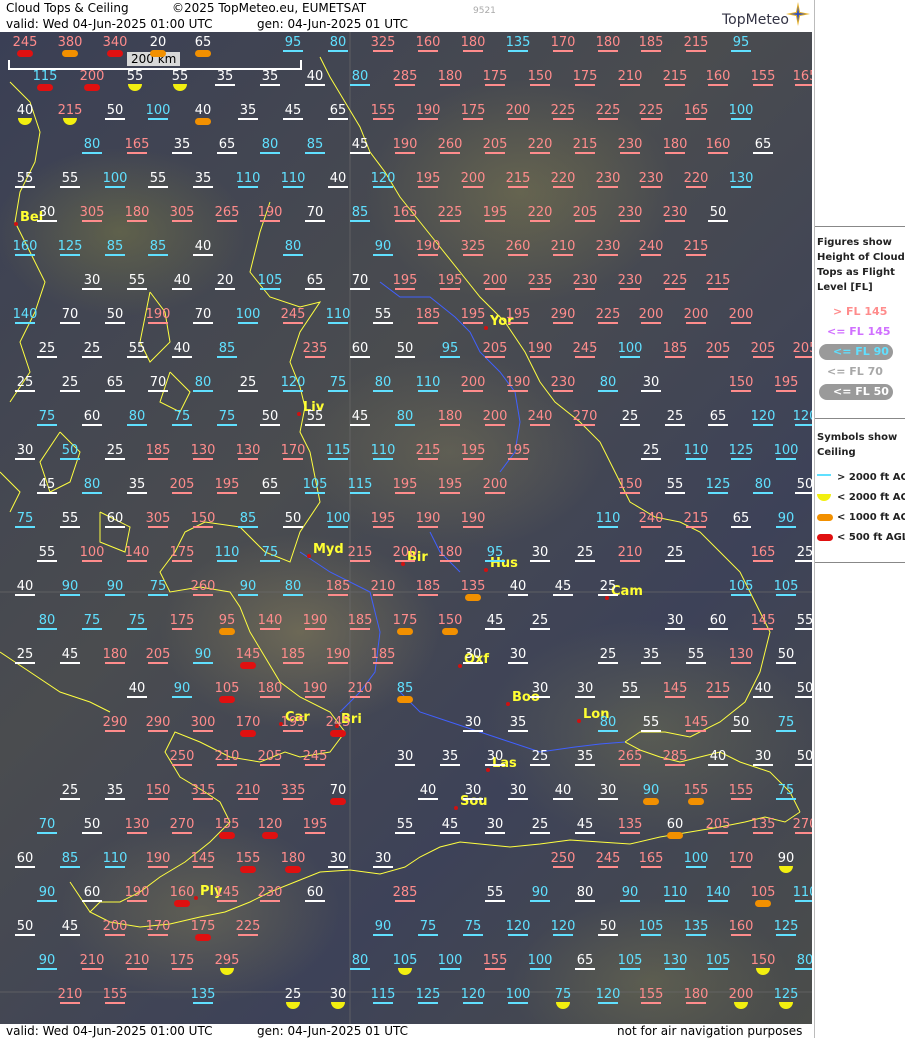 This screenshot has height=1038, width=905. Describe the element at coordinates (338, 733) in the screenshot. I see `ceiling-below-500-icon` at that location.